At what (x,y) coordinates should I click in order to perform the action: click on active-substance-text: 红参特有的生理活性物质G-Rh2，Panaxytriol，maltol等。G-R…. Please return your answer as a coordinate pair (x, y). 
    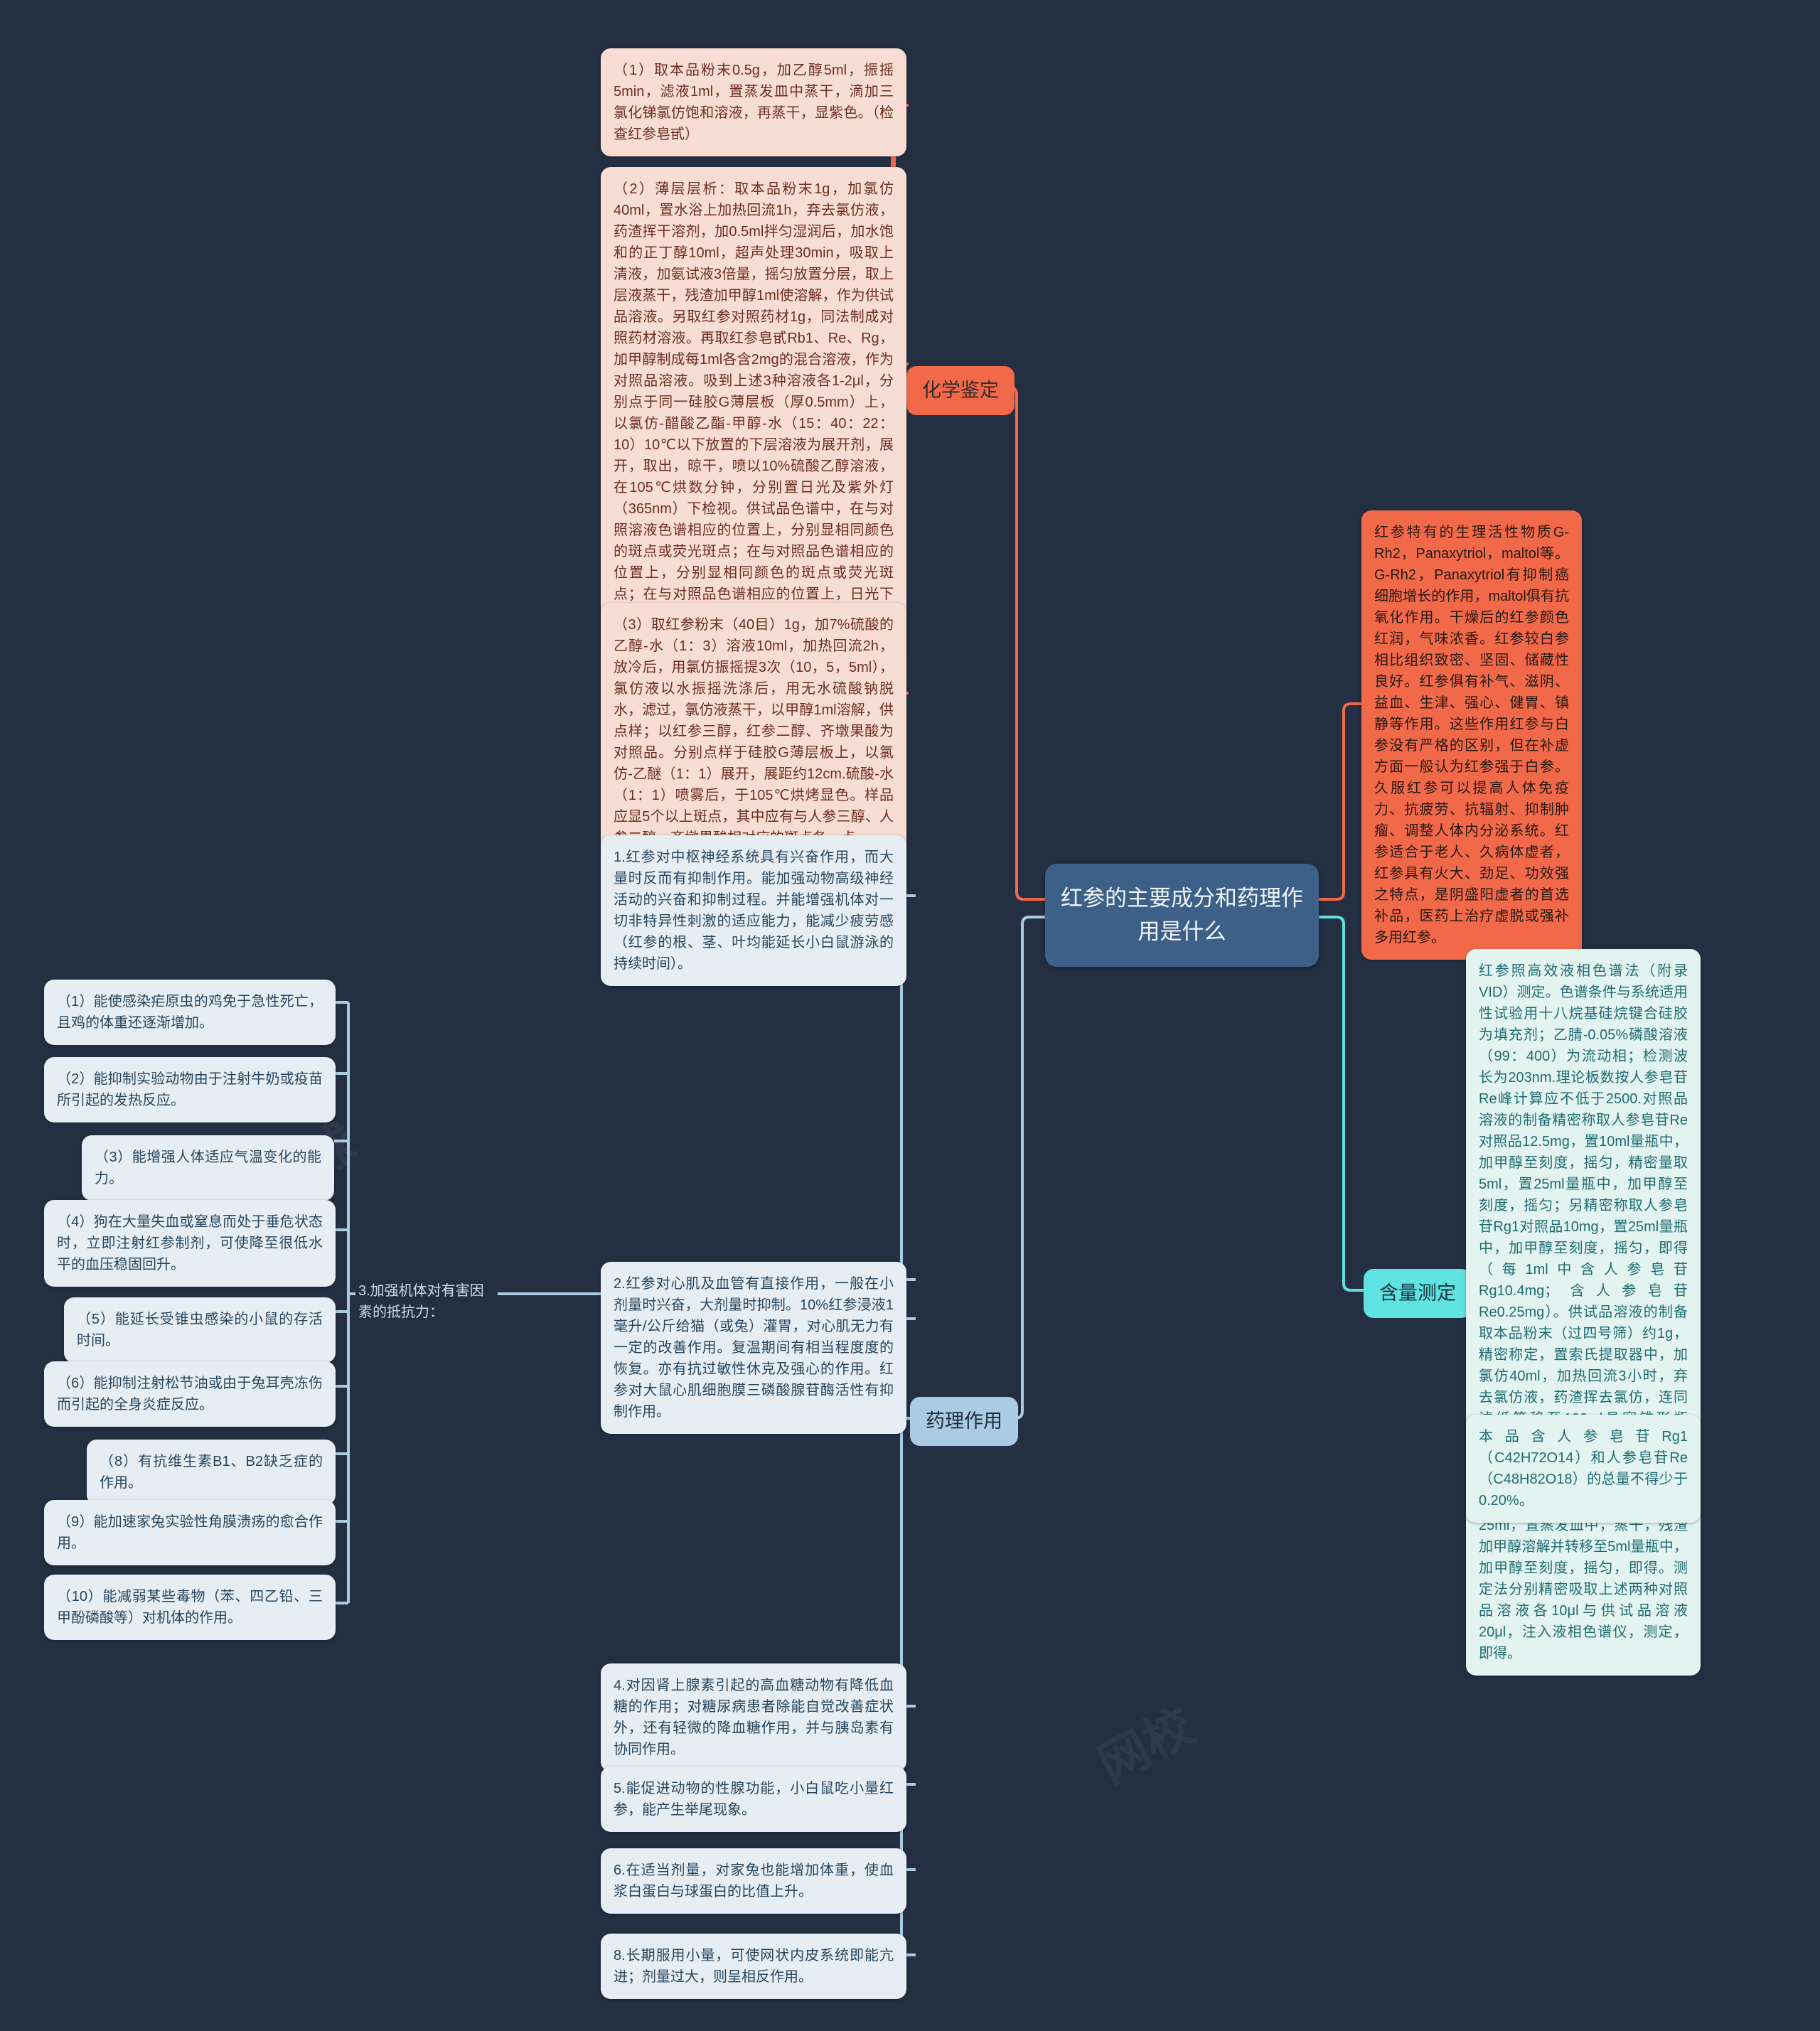
    Looking at the image, I should click on (1471, 735).